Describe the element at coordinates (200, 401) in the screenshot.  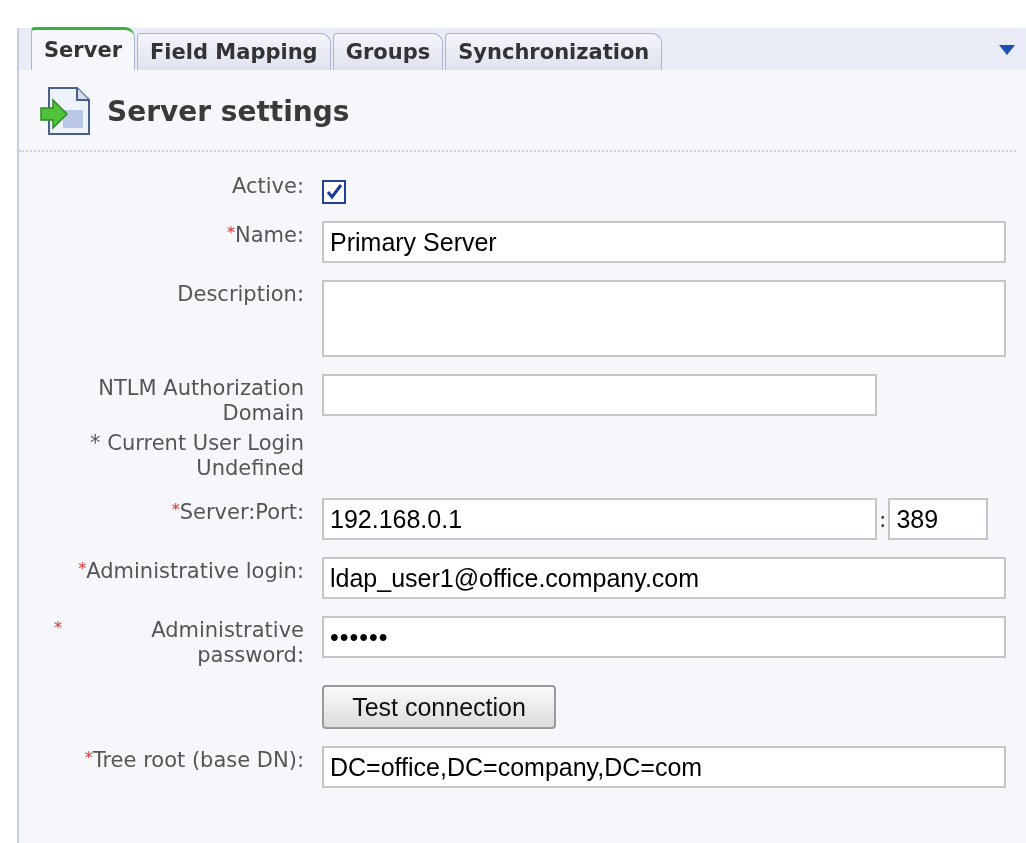
I see `field-label: NTLM Authorization Domain` at that location.